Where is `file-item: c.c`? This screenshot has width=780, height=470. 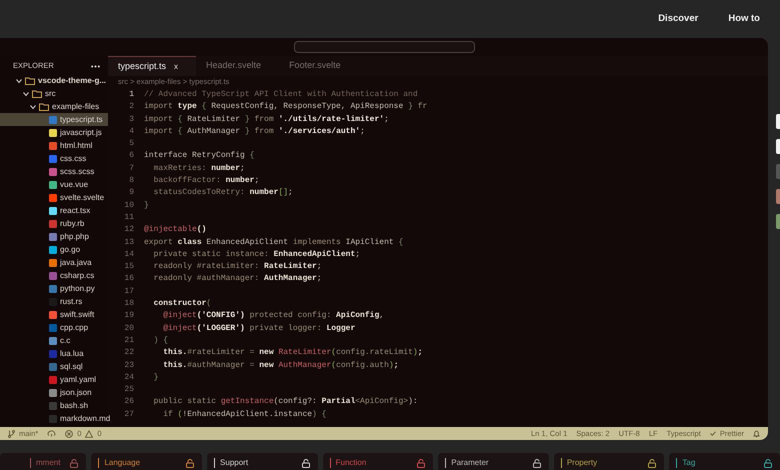 file-item: c.c is located at coordinates (54, 340).